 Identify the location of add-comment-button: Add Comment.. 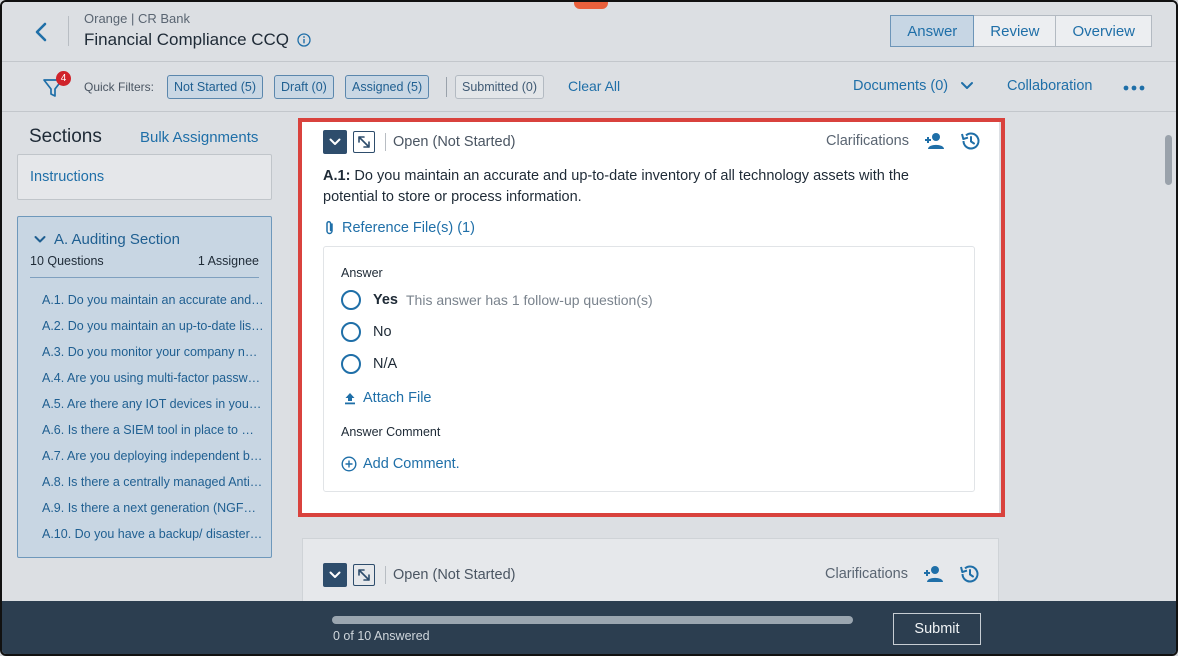
(400, 464).